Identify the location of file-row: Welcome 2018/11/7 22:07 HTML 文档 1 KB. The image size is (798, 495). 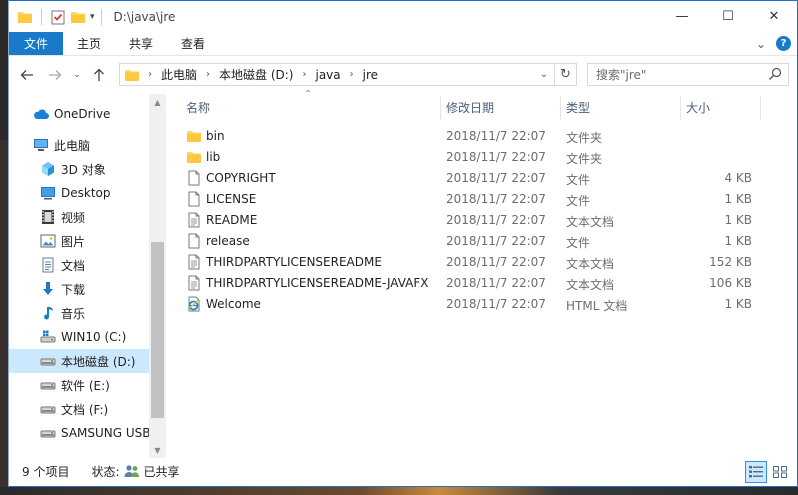
(486, 304).